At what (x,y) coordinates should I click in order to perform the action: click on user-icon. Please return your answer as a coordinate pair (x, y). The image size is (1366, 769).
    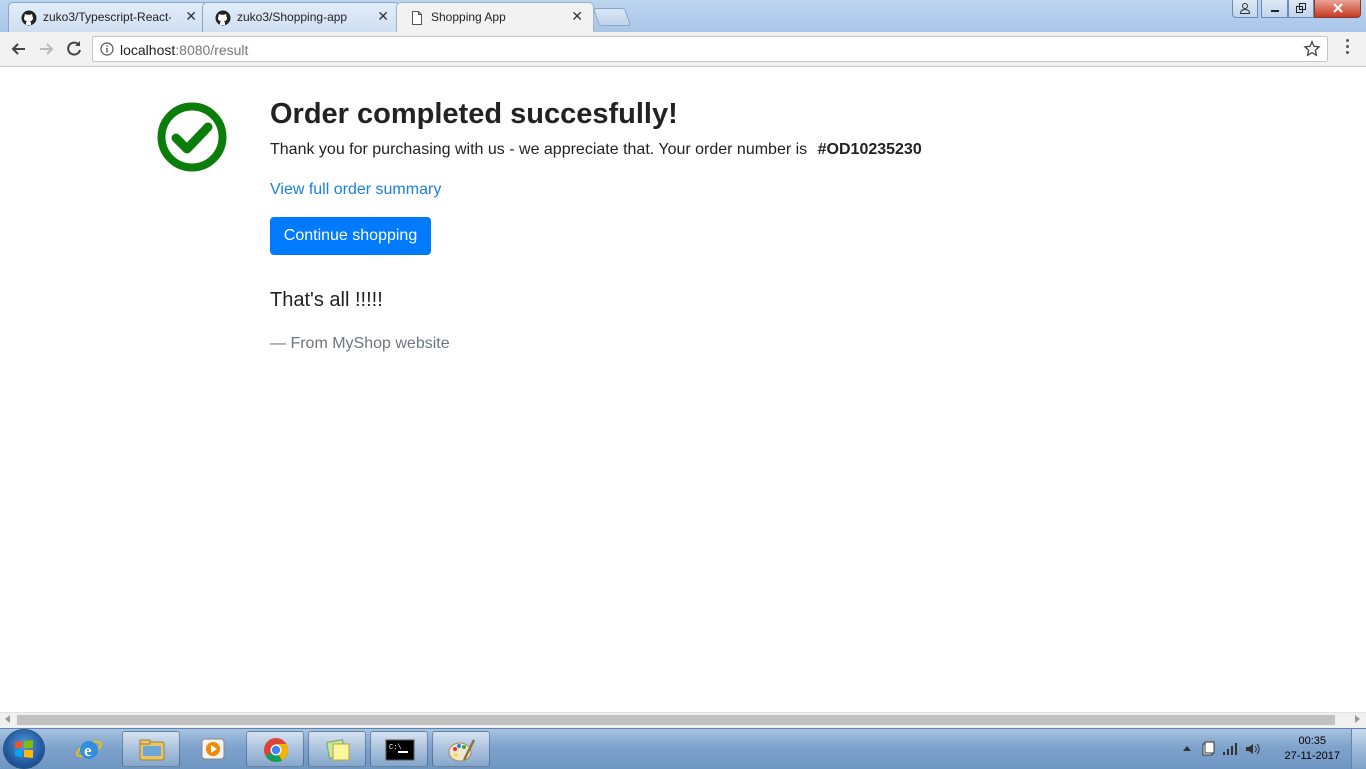
    Looking at the image, I should click on (1245, 8).